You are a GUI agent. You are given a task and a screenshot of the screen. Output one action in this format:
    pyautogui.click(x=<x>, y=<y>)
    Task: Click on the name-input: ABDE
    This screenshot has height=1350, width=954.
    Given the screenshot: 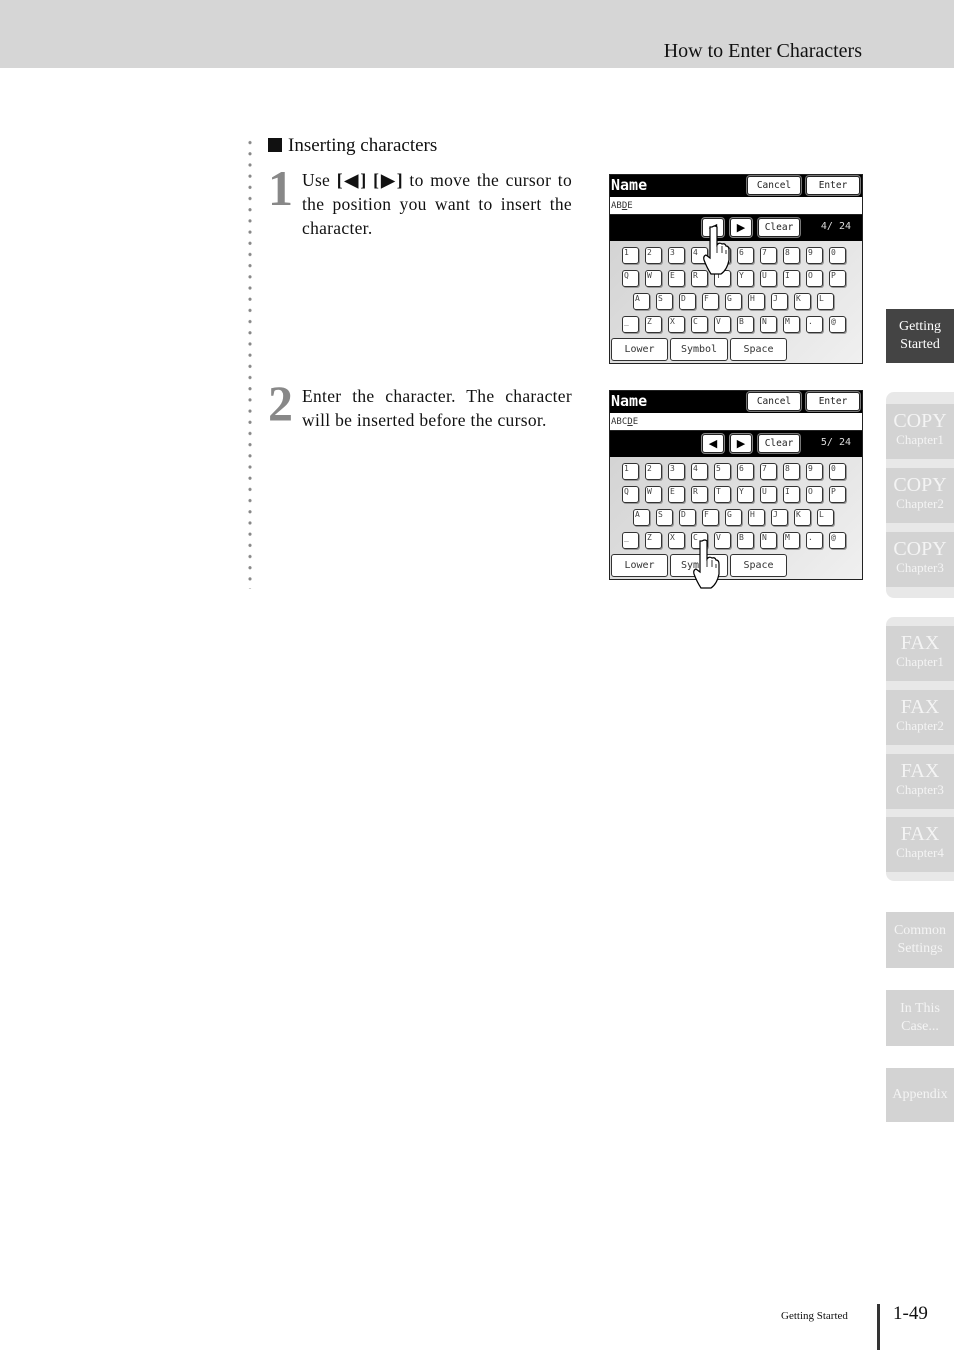 What is the action you would take?
    pyautogui.click(x=736, y=206)
    